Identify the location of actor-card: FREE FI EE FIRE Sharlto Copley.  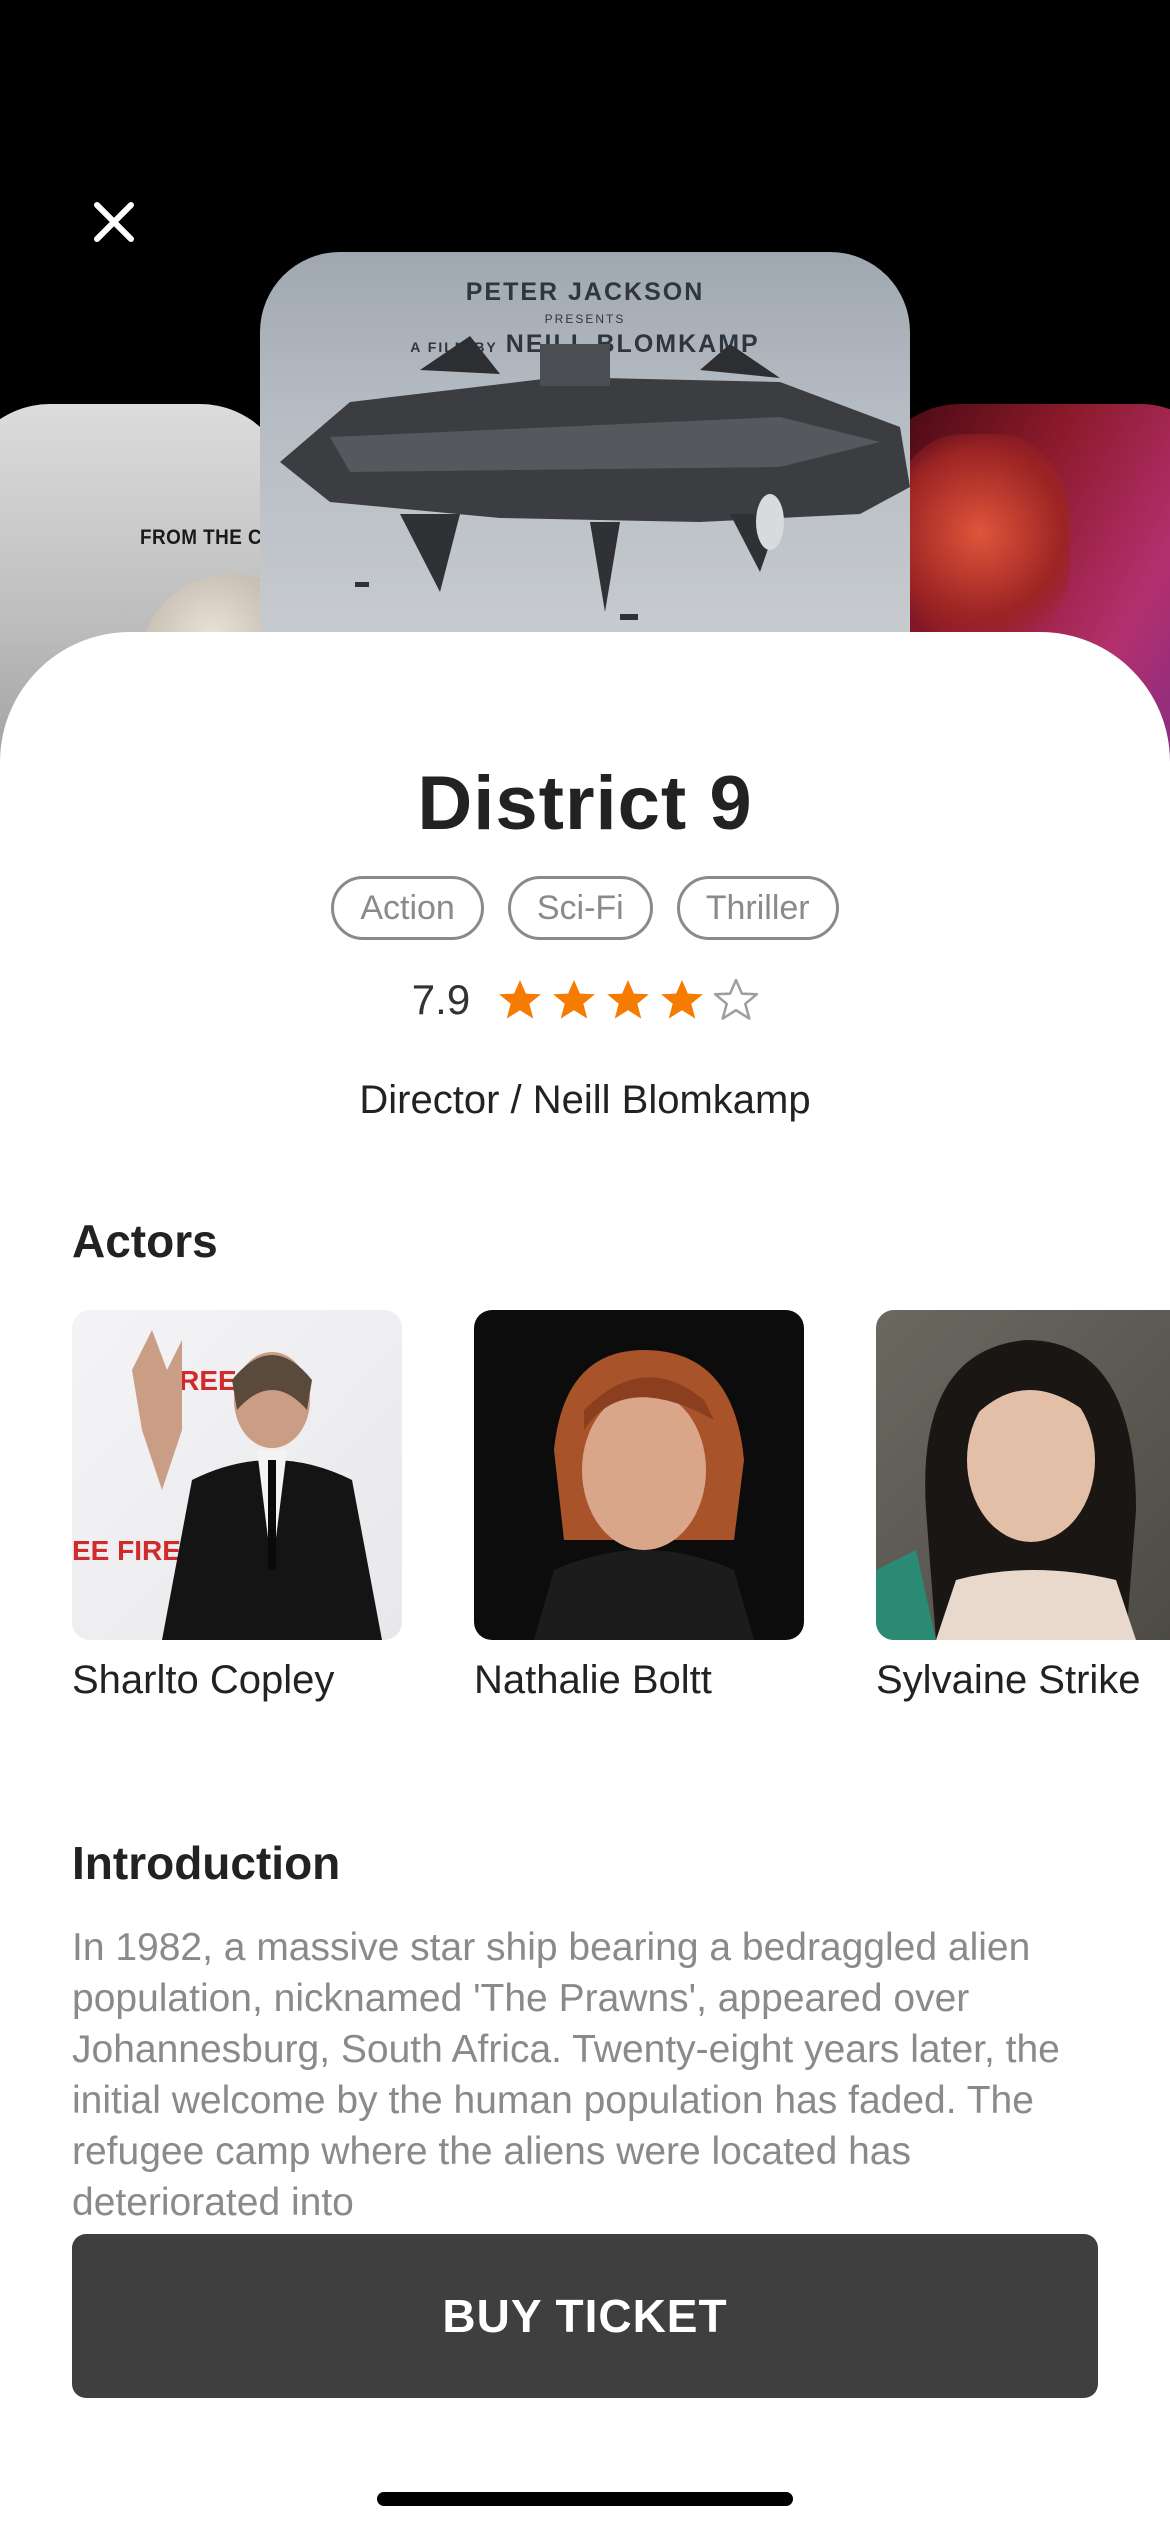
(237, 1506).